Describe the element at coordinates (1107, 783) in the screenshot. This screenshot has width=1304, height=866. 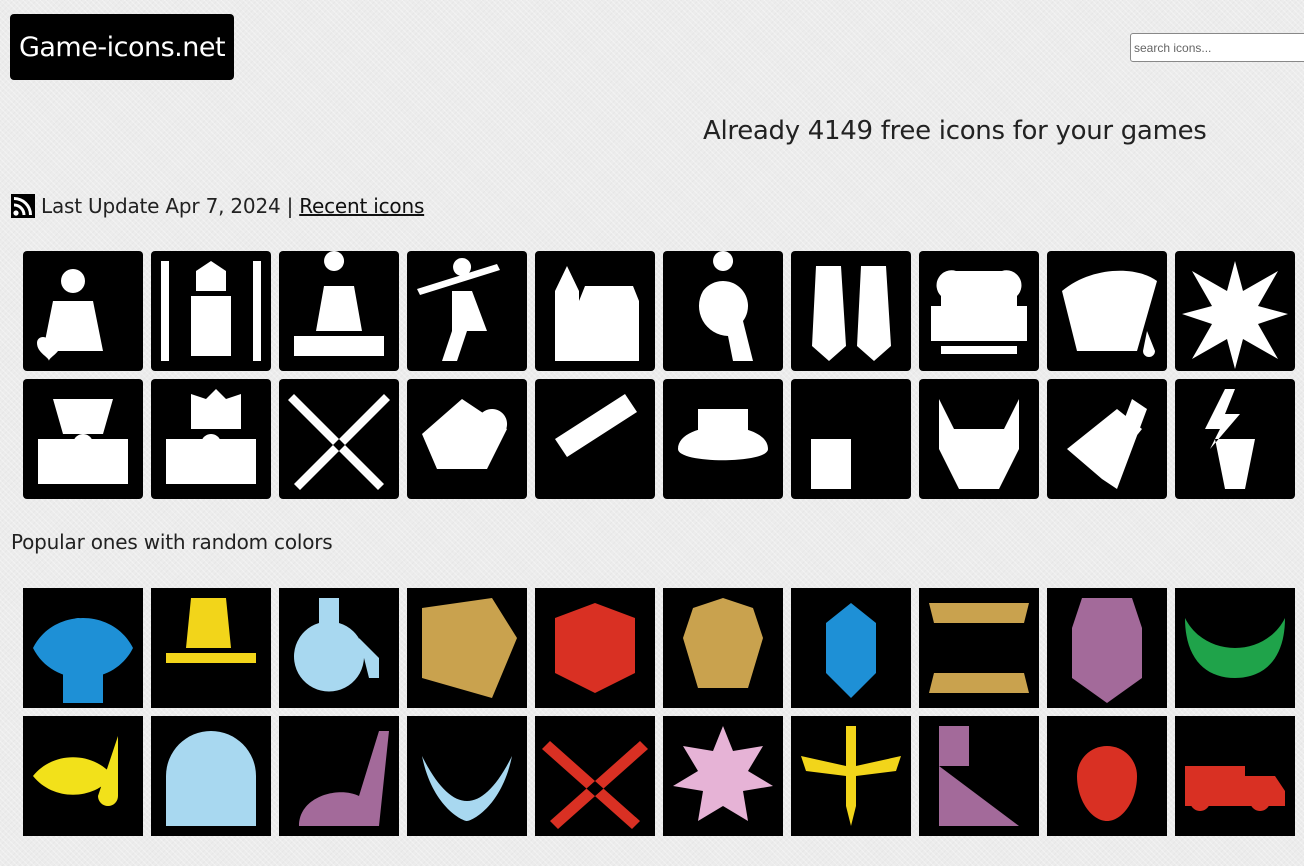
I see `hatching-chick-icon` at that location.